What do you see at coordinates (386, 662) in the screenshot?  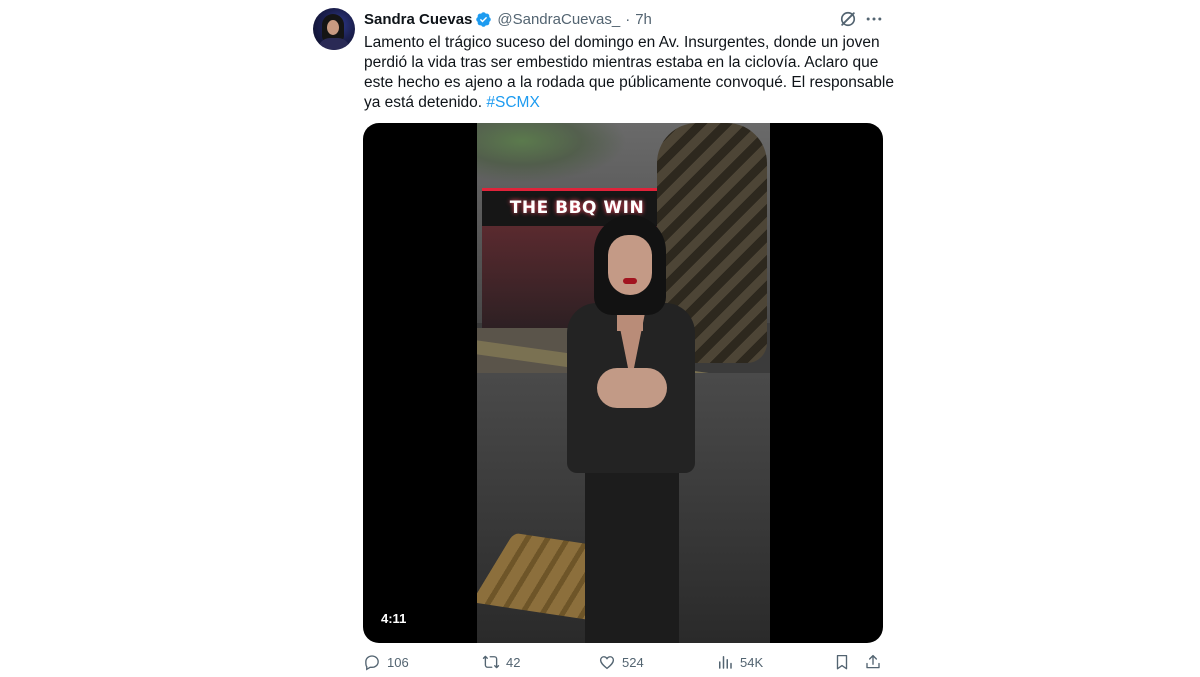 I see `reply-button: 106` at bounding box center [386, 662].